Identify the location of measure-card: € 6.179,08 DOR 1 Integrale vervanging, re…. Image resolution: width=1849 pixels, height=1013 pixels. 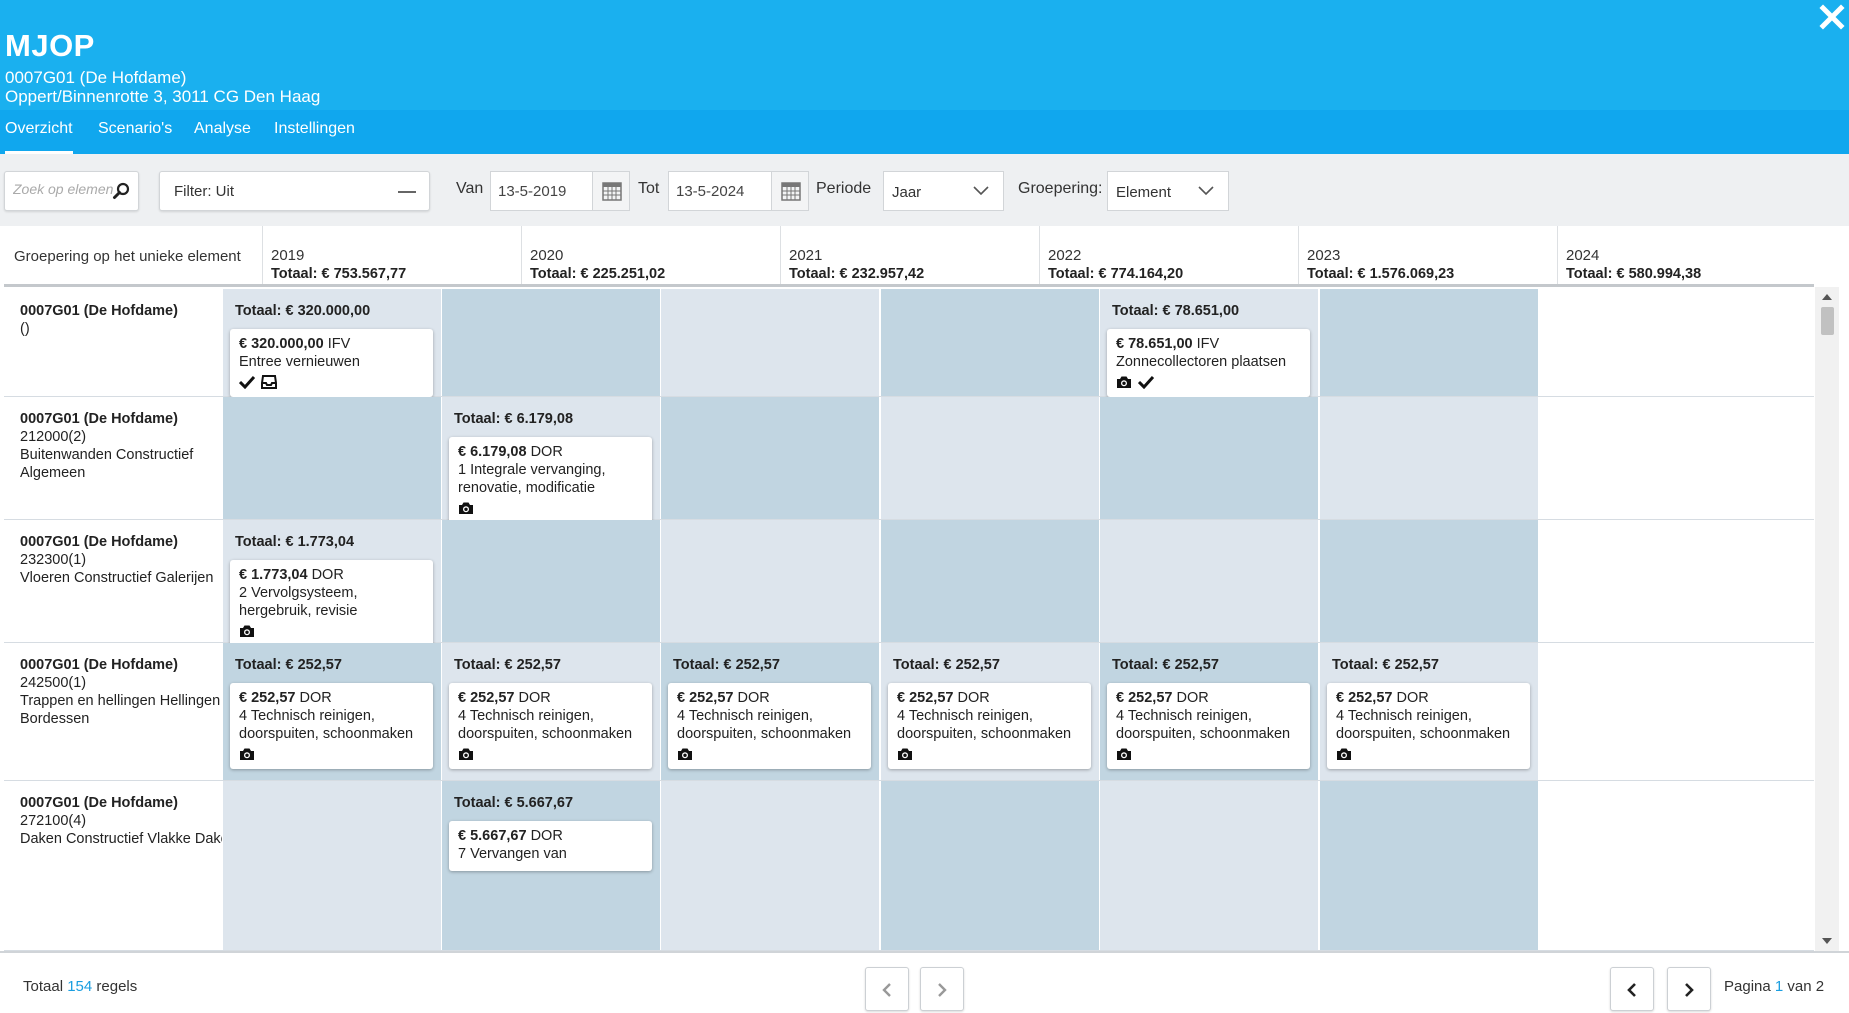
(550, 480).